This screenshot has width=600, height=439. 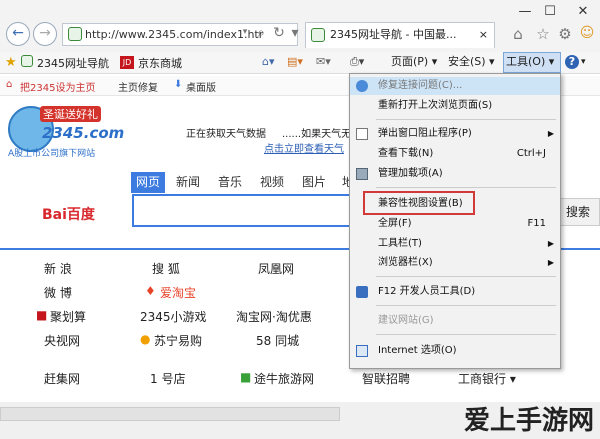 I want to click on desktop-version-link: 桌面版, so click(x=201, y=86).